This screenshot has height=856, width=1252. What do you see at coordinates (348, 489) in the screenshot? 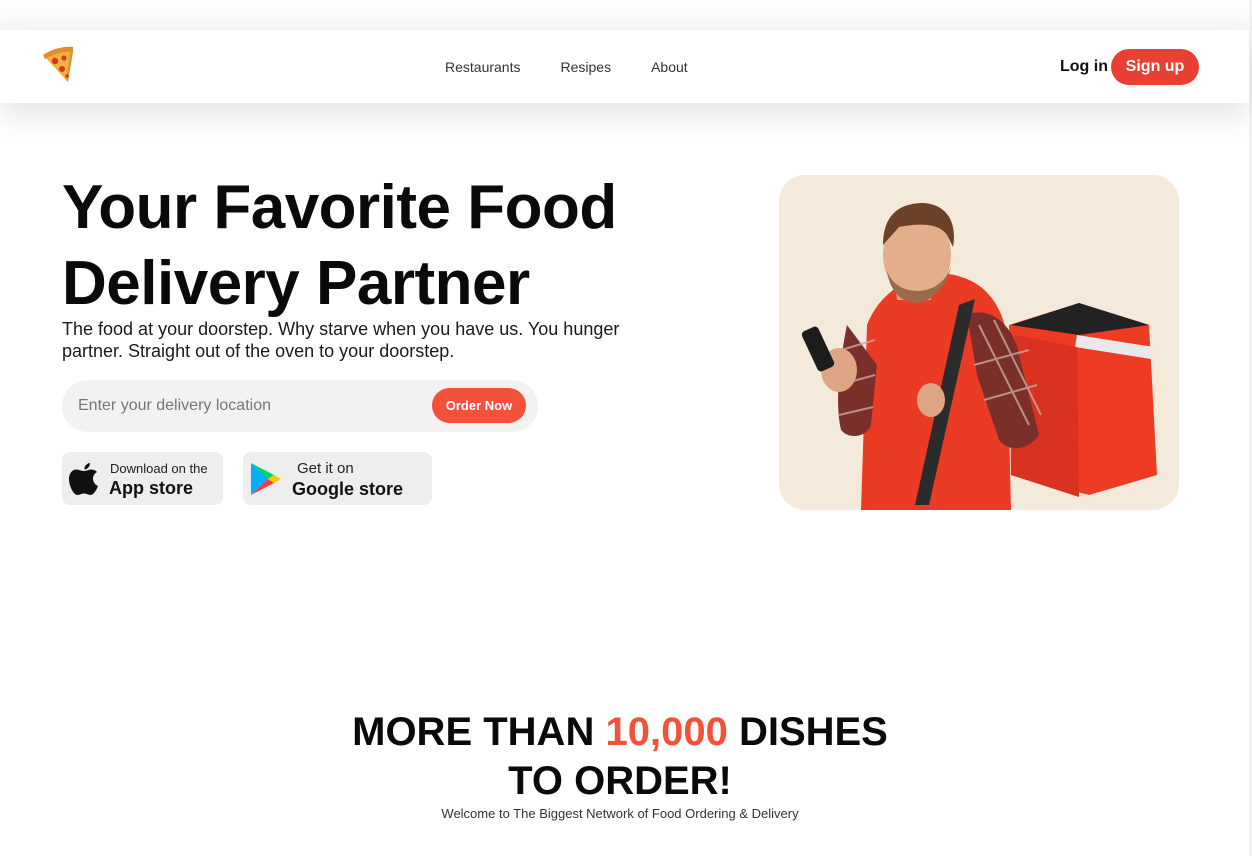
I see `google-store-line2: Google store` at bounding box center [348, 489].